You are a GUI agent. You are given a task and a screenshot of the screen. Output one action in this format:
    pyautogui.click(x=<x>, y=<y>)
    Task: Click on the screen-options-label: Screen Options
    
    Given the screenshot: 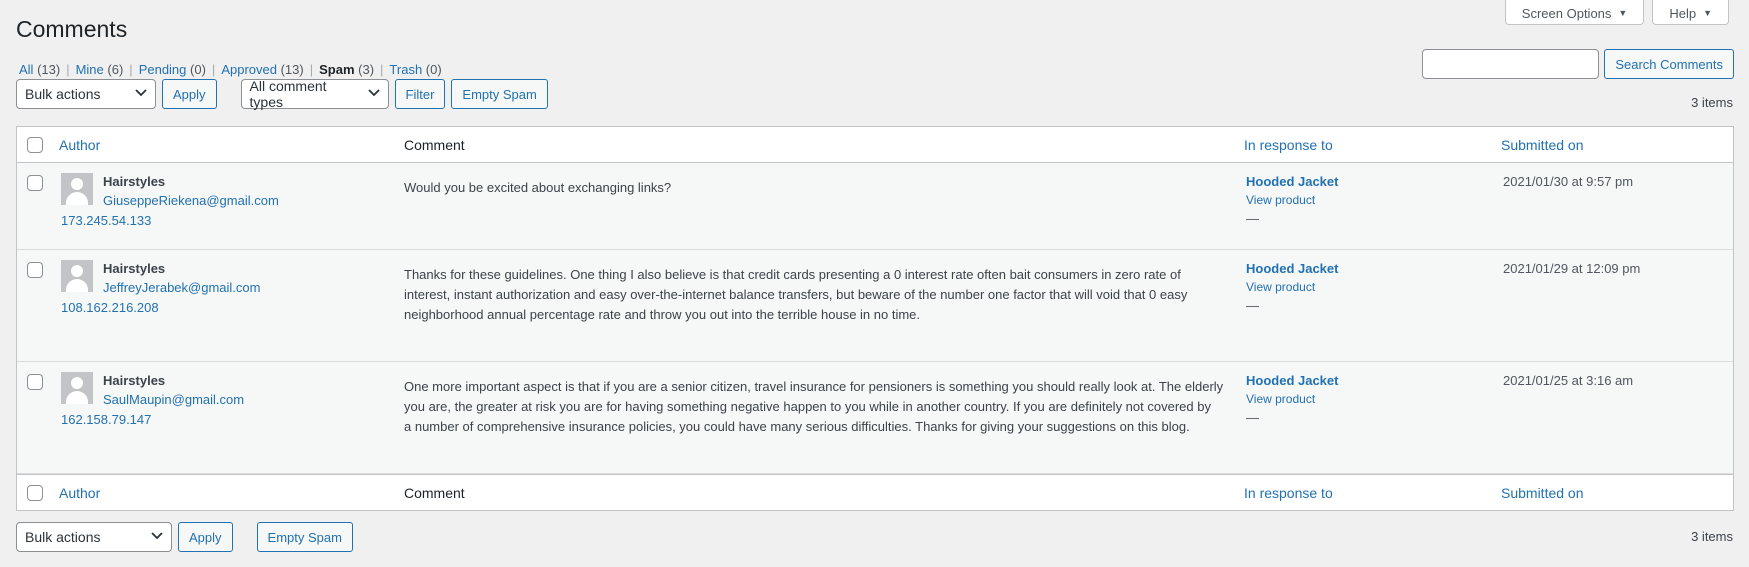 What is the action you would take?
    pyautogui.click(x=1566, y=13)
    